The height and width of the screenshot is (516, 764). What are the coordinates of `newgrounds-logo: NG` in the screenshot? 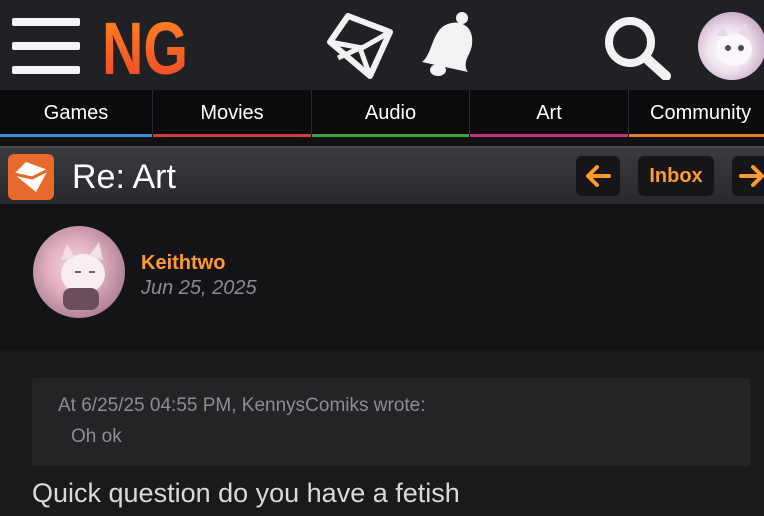 It's located at (145, 48).